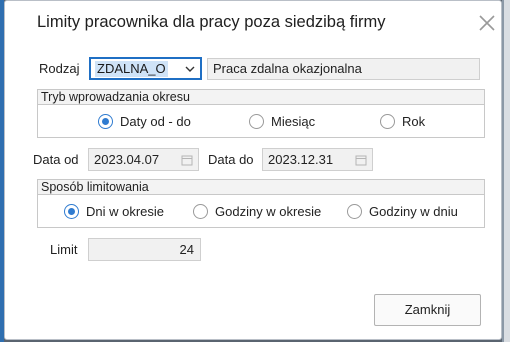 The height and width of the screenshot is (342, 510). I want to click on rodzaj-description: Praca zdalna okazjonalna, so click(343, 69).